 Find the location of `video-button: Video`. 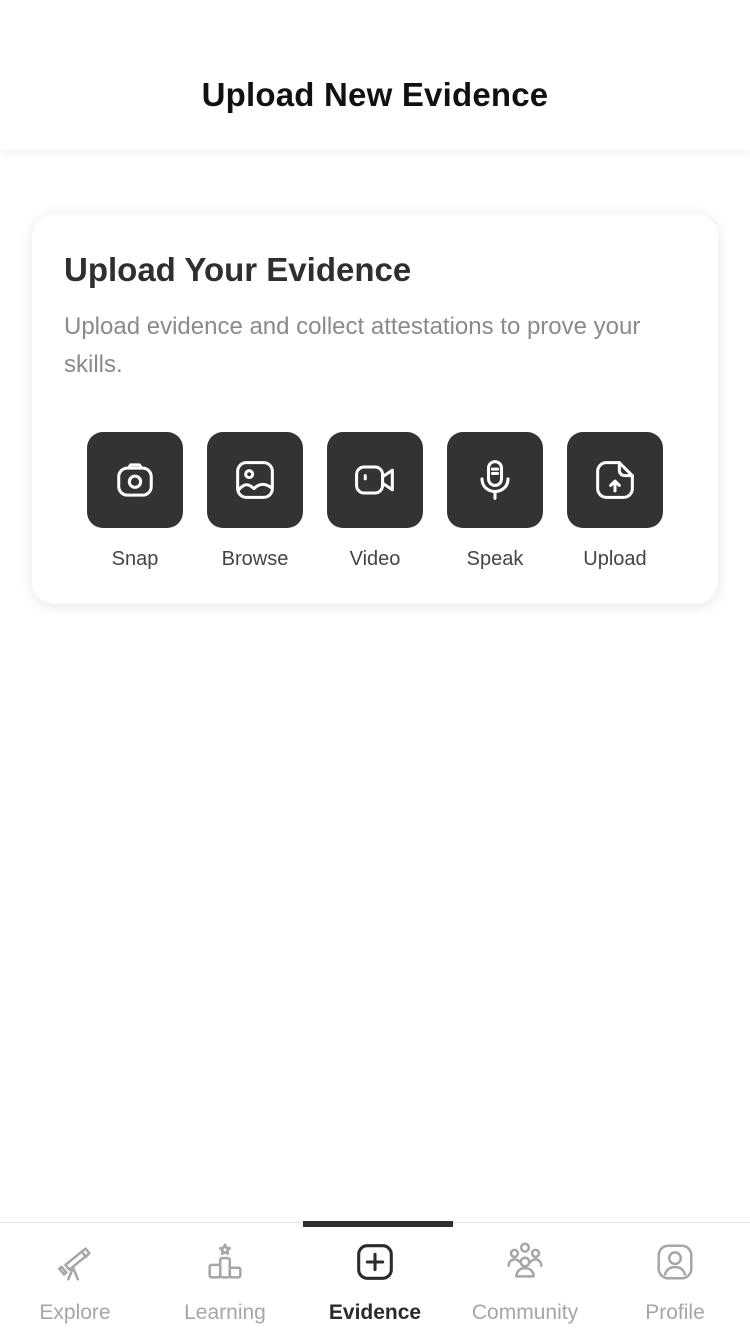

video-button: Video is located at coordinates (375, 502).